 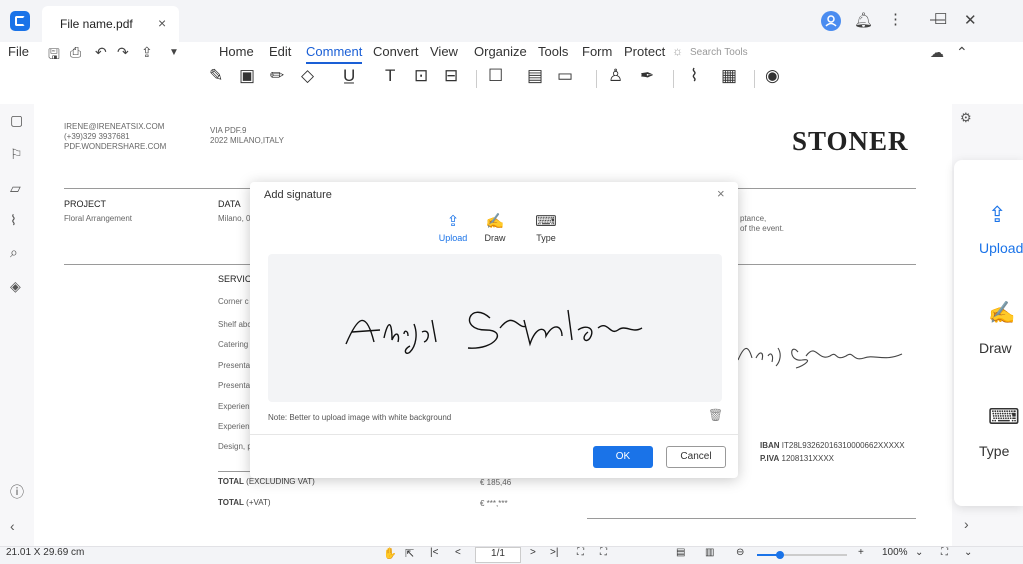 What do you see at coordinates (615, 76) in the screenshot?
I see `stamp-icon: ♙` at bounding box center [615, 76].